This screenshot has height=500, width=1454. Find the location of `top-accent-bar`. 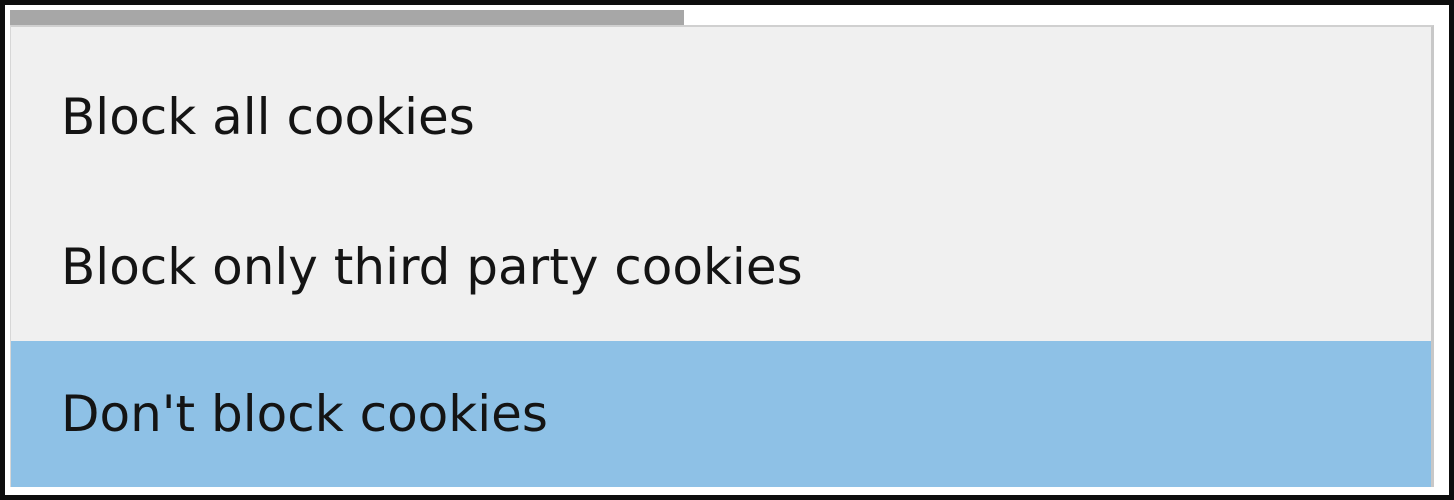

top-accent-bar is located at coordinates (347, 17).